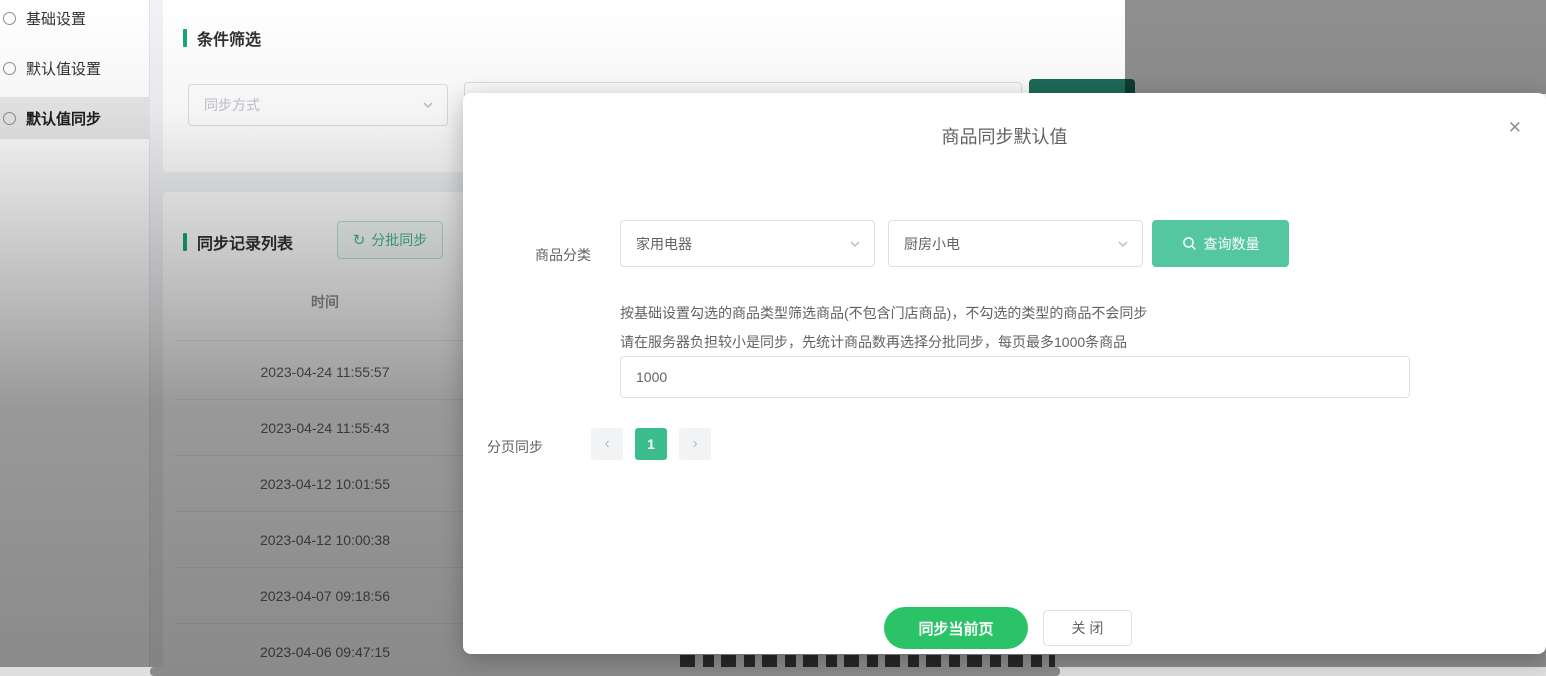 This screenshot has width=1546, height=676. I want to click on pagination-prev-button: ‹, so click(607, 444).